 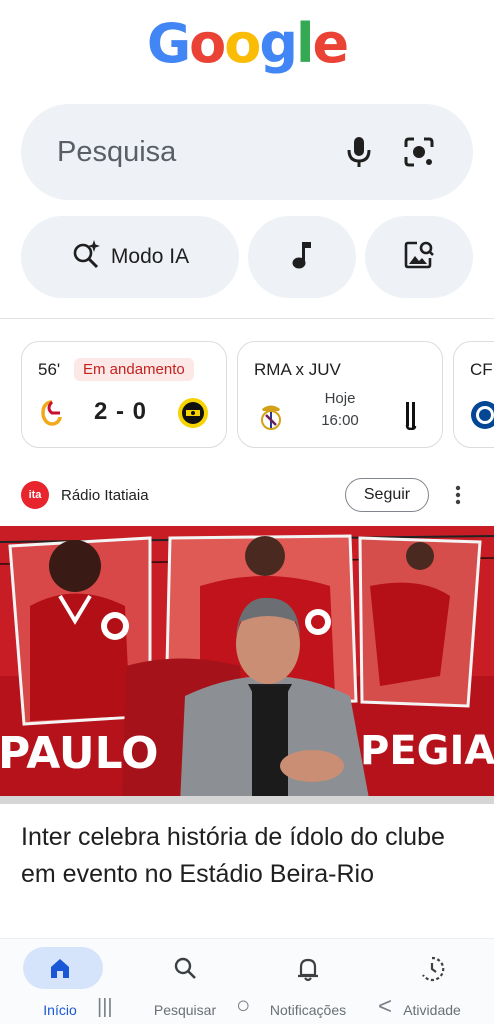 What do you see at coordinates (481, 369) in the screenshot?
I see `match-title: CF` at bounding box center [481, 369].